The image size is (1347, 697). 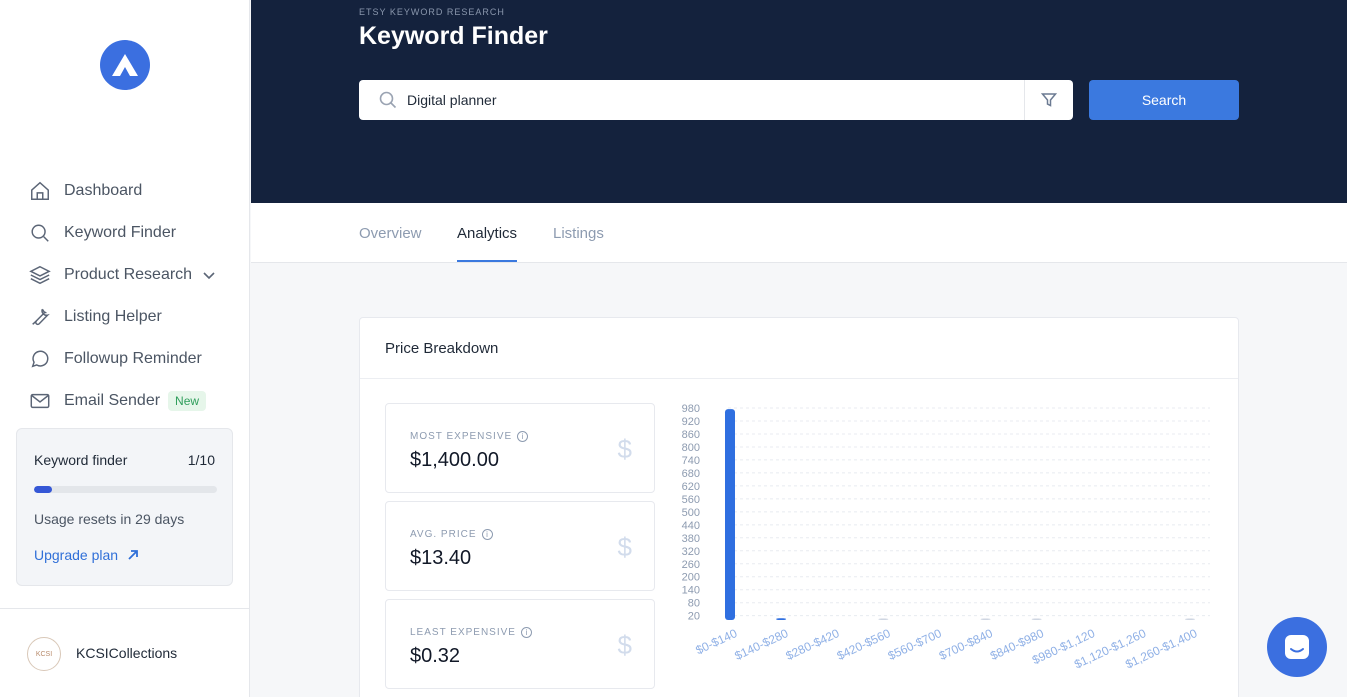 What do you see at coordinates (691, 487) in the screenshot?
I see `chart-y-tick-label: 620` at bounding box center [691, 487].